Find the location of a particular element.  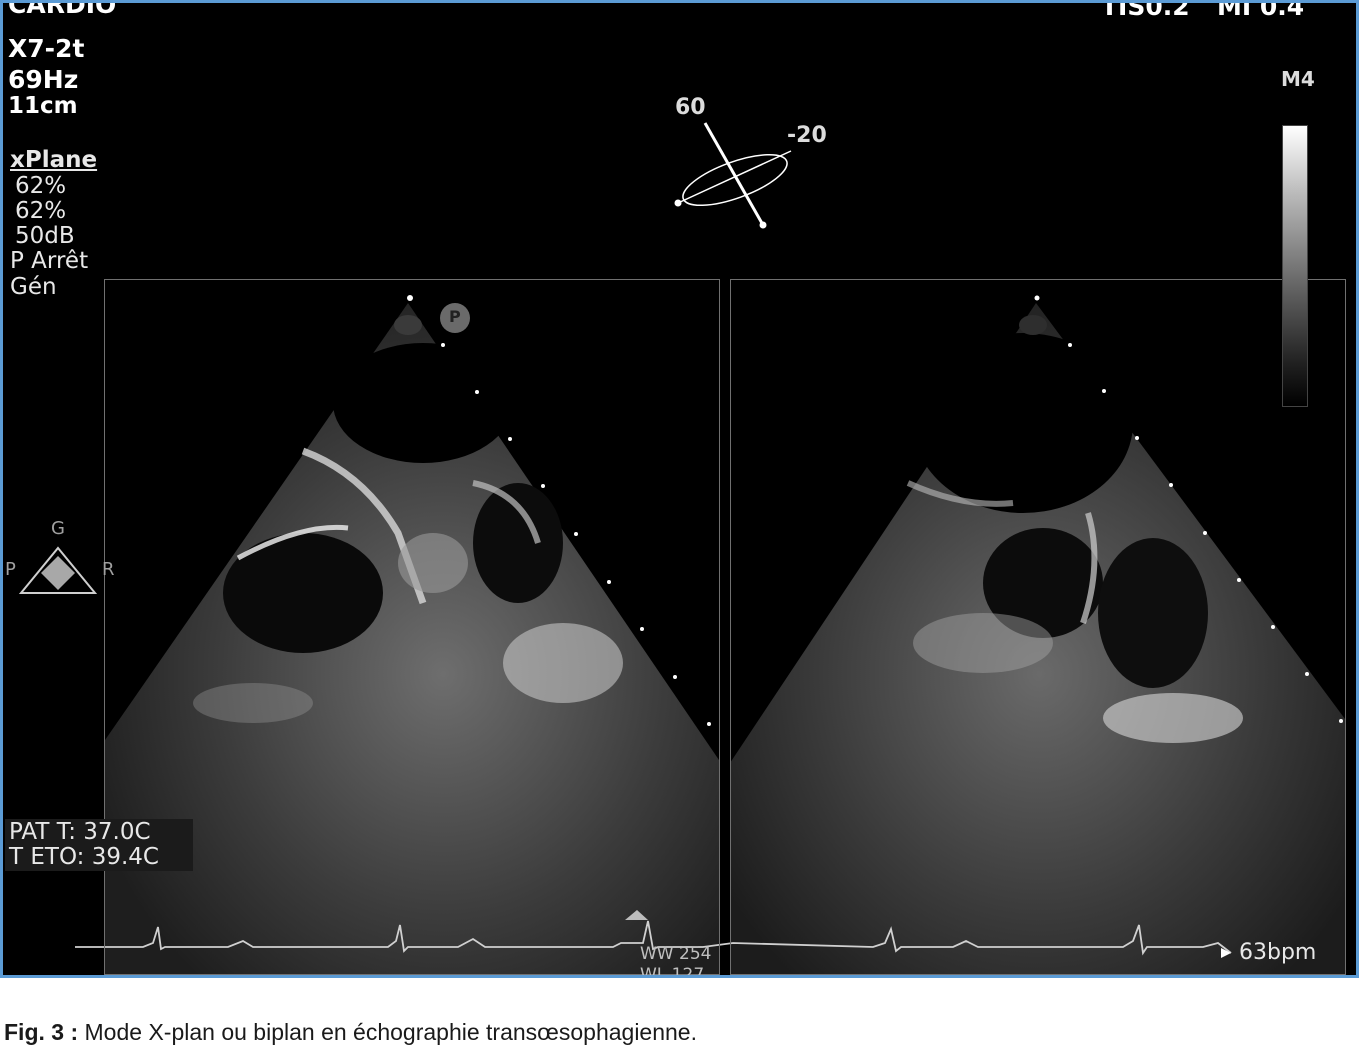

window-width: WW 254 is located at coordinates (676, 954).